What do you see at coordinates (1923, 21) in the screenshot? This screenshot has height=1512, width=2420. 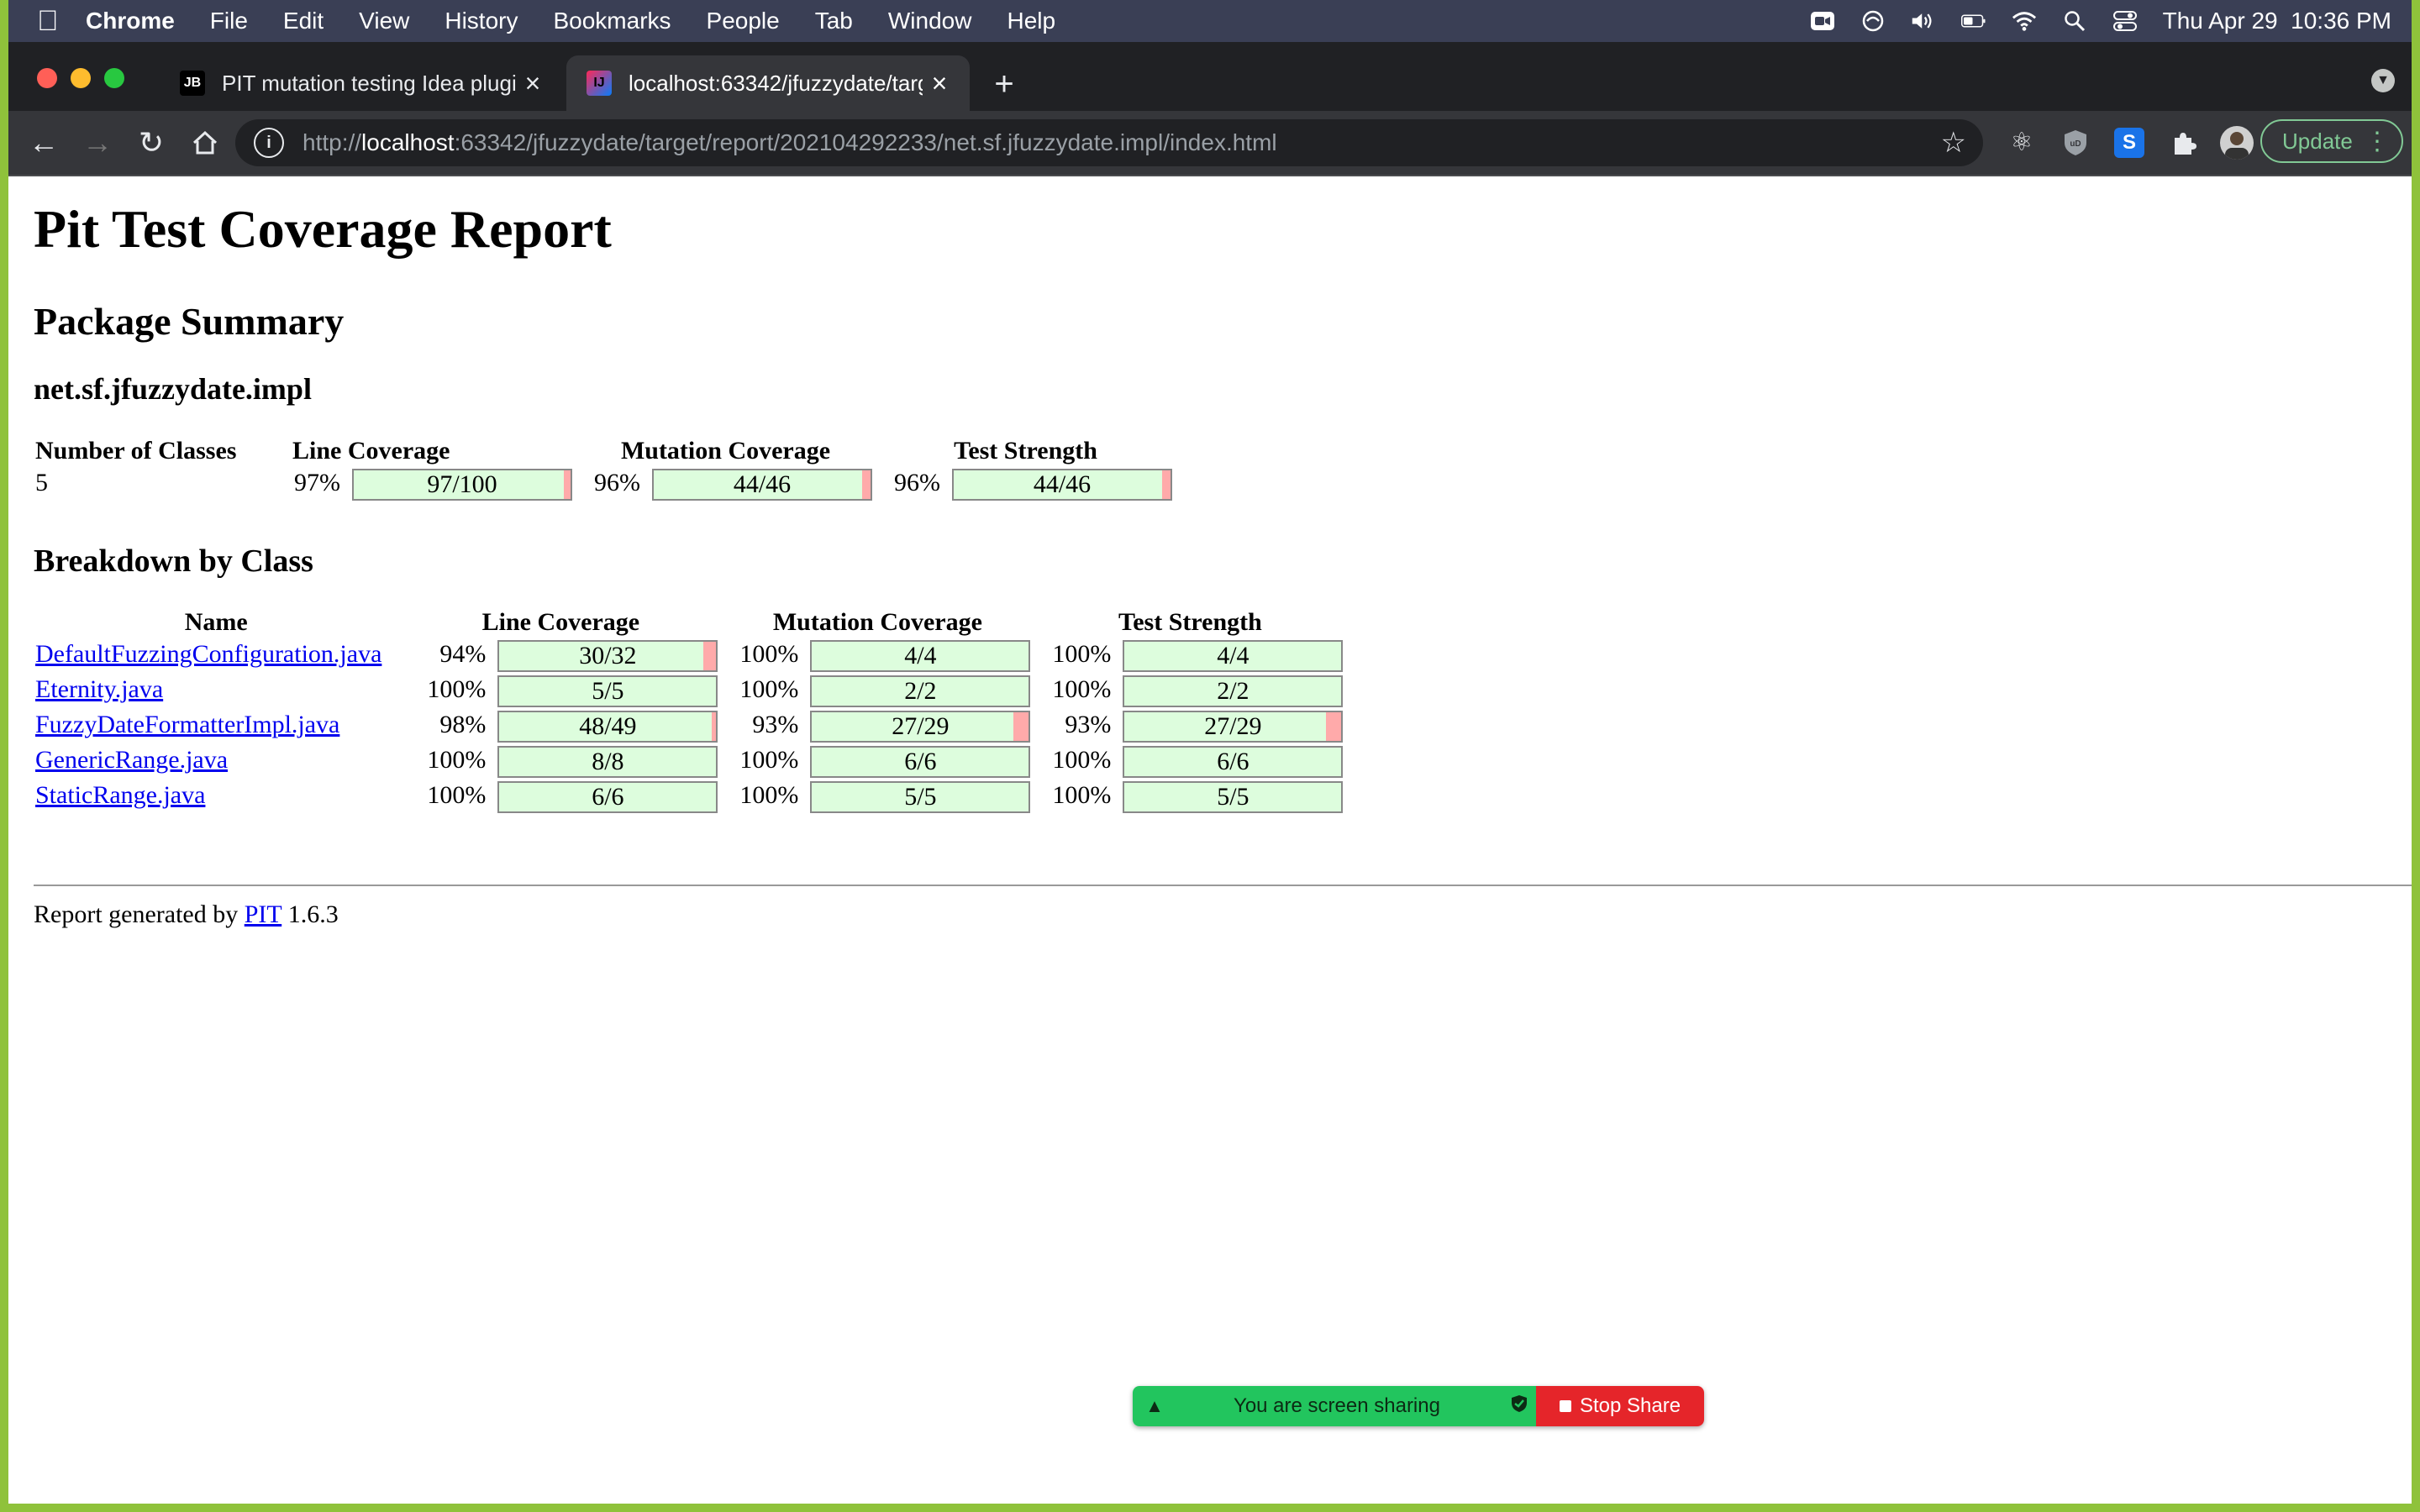 I see `volume-icon` at bounding box center [1923, 21].